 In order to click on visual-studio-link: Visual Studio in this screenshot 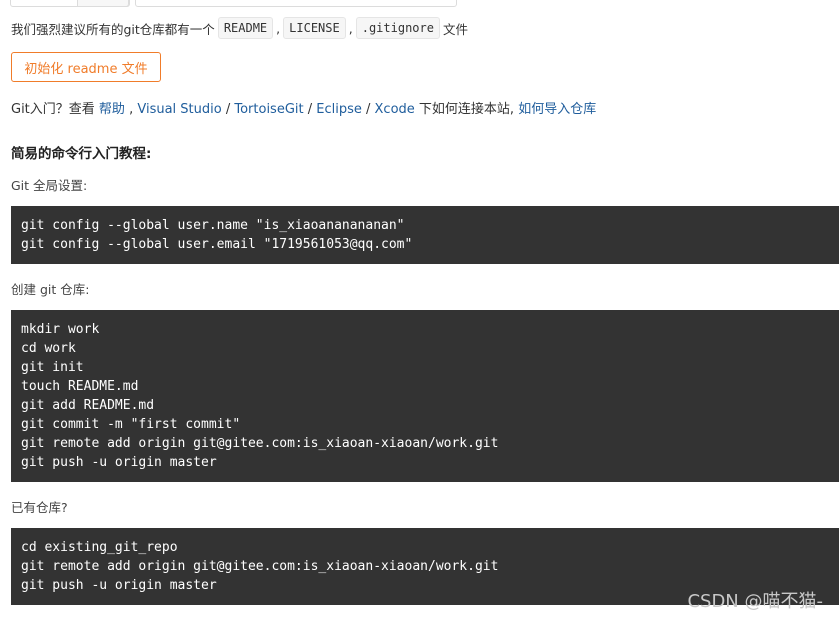, I will do `click(179, 109)`.